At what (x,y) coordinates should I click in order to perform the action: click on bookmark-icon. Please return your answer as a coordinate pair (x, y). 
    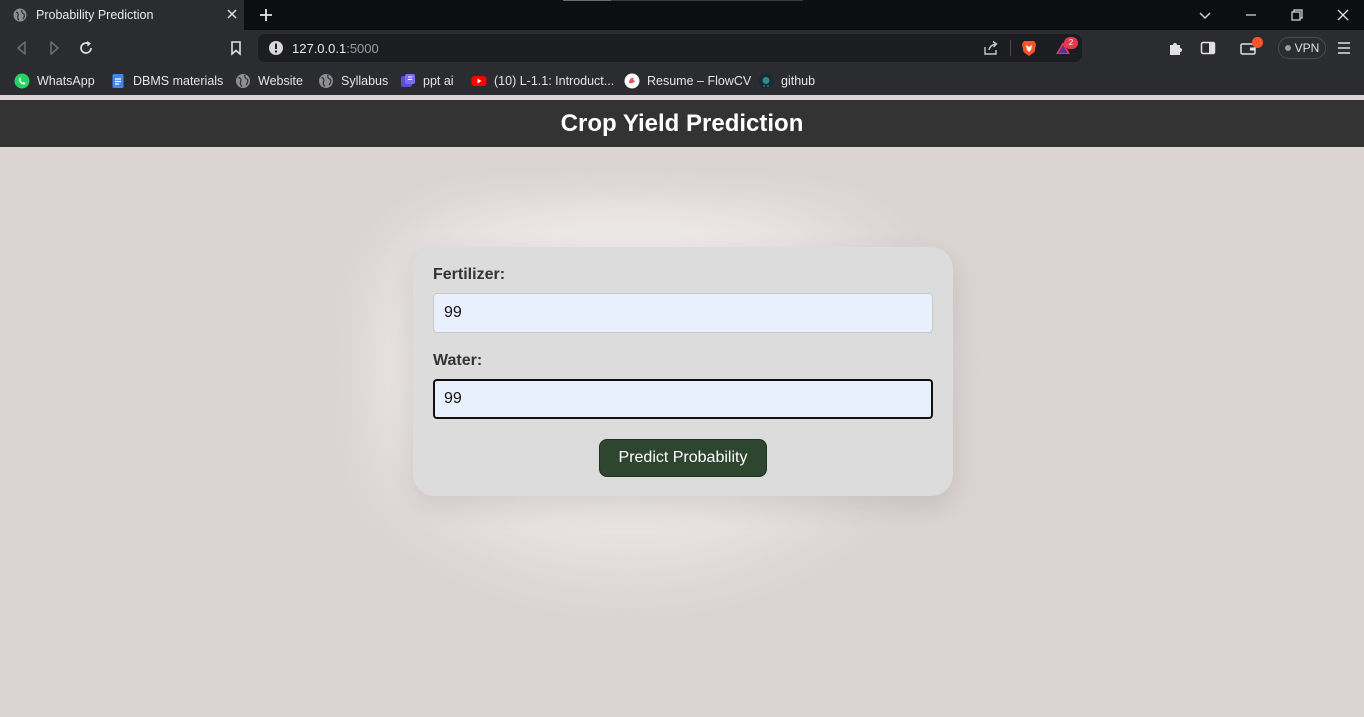
    Looking at the image, I should click on (236, 48).